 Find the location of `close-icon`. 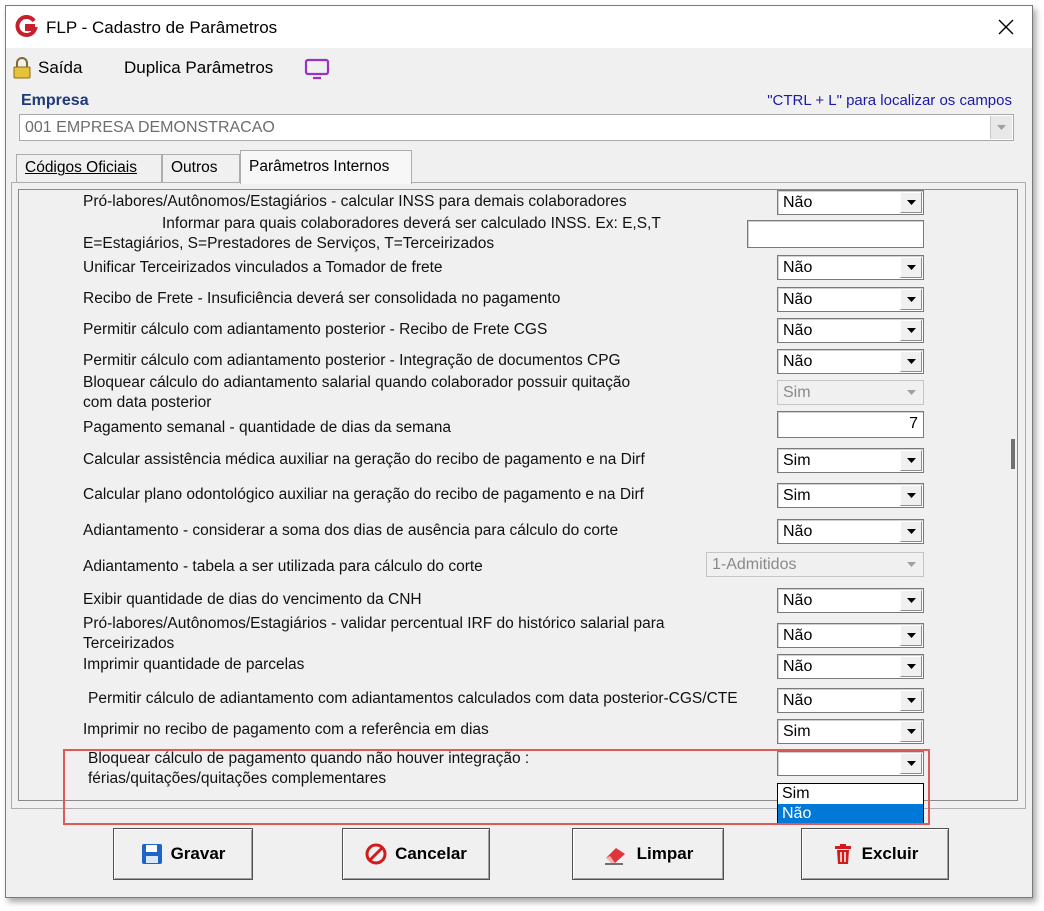

close-icon is located at coordinates (1006, 27).